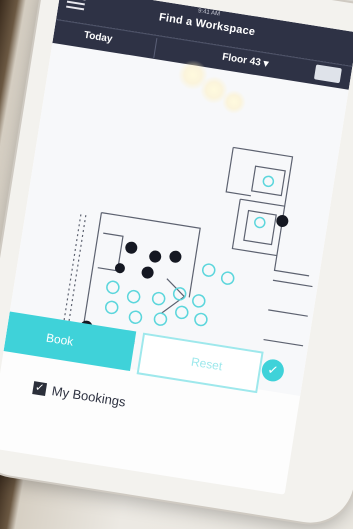  Describe the element at coordinates (155, 48) in the screenshot. I see `tab-divider` at that location.